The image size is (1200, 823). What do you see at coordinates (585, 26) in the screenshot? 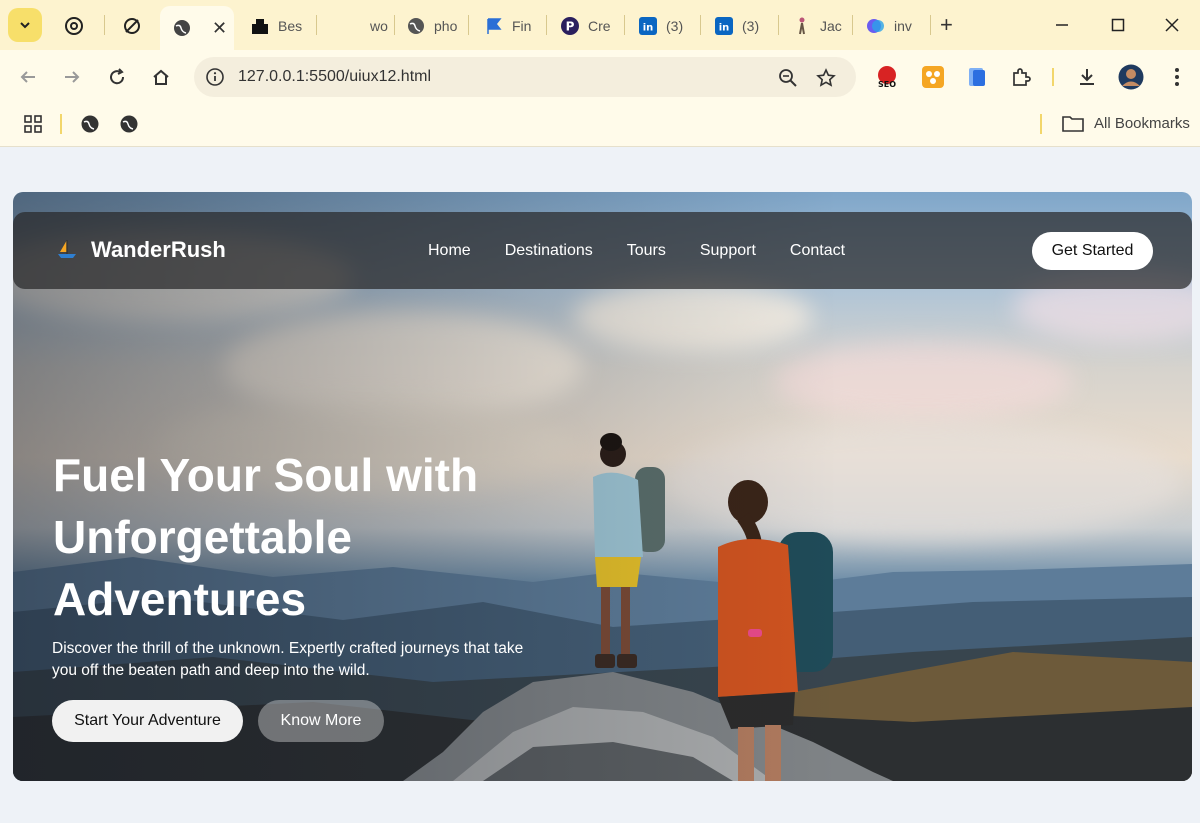
I see `tab-item: P Cre` at bounding box center [585, 26].